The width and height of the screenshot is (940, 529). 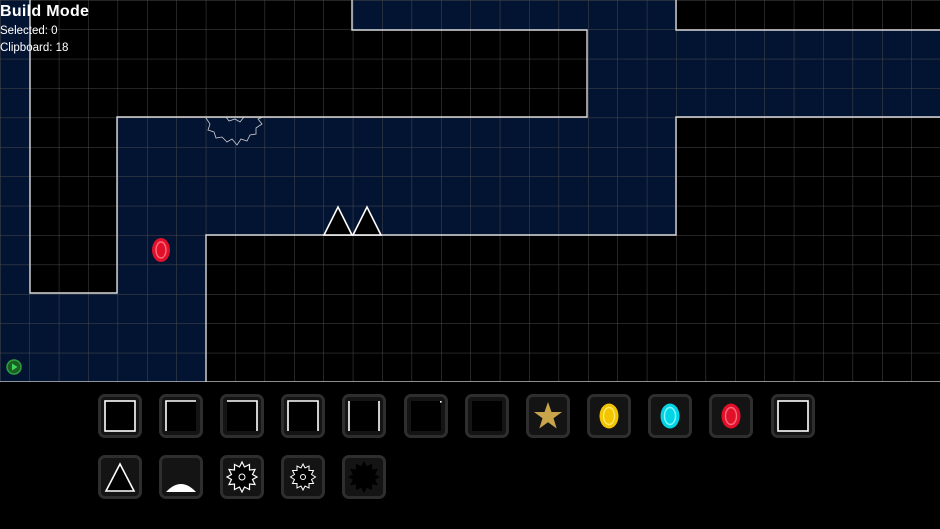 I want to click on spike-icon, so click(x=120, y=477).